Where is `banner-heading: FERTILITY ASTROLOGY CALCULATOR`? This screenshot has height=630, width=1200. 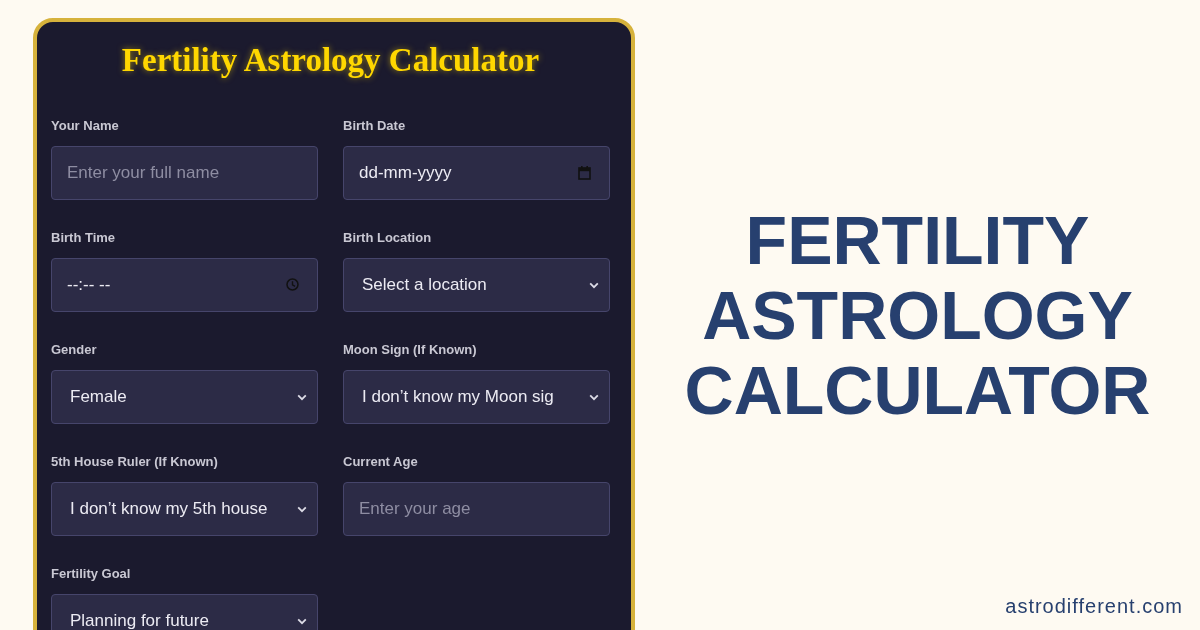
banner-heading: FERTILITY ASTROLOGY CALCULATOR is located at coordinates (917, 315).